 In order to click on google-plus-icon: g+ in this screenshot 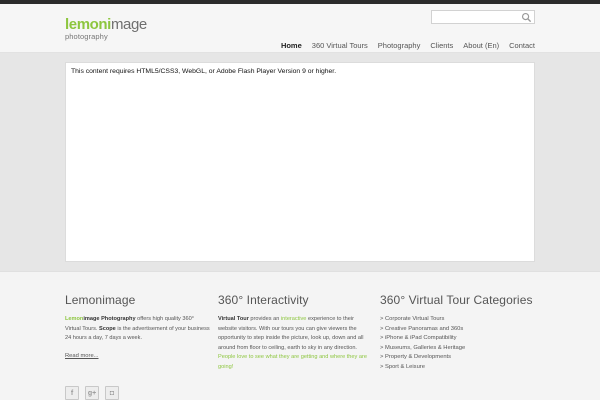, I will do `click(92, 393)`.